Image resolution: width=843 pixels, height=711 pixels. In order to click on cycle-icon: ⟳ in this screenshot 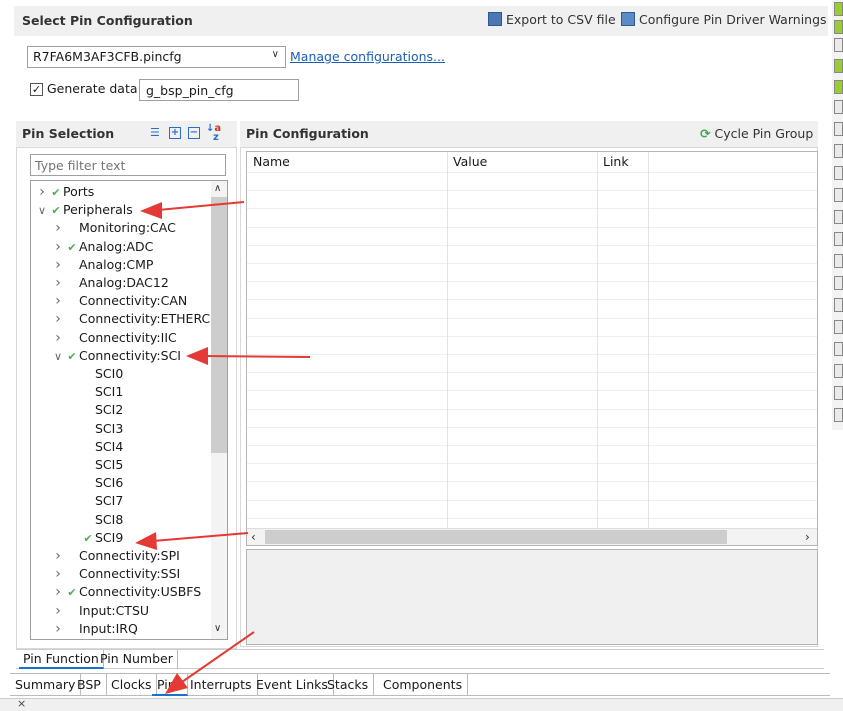, I will do `click(705, 133)`.